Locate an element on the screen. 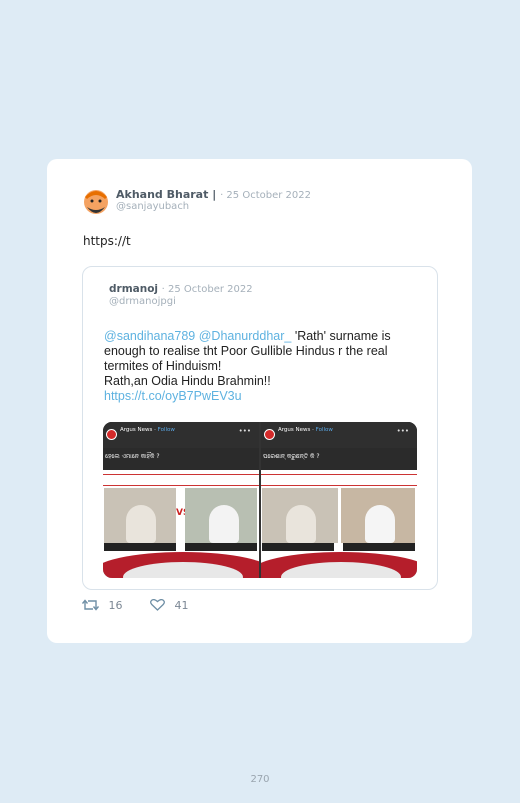 This screenshot has width=520, height=803. quoted-text-line2: Rath,an Odia Hindu Brahmin!! is located at coordinates (187, 381).